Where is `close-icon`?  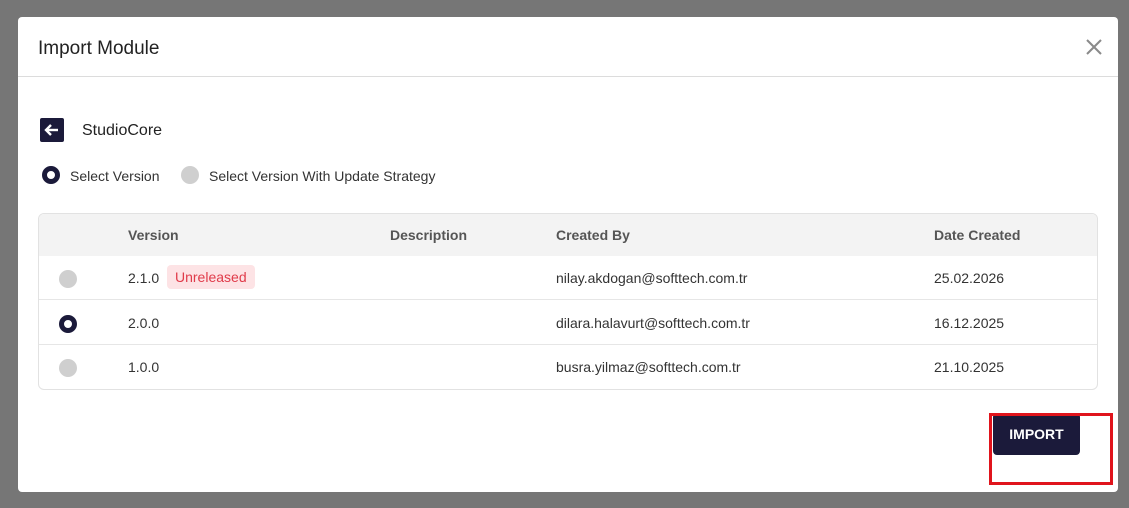
close-icon is located at coordinates (1094, 47).